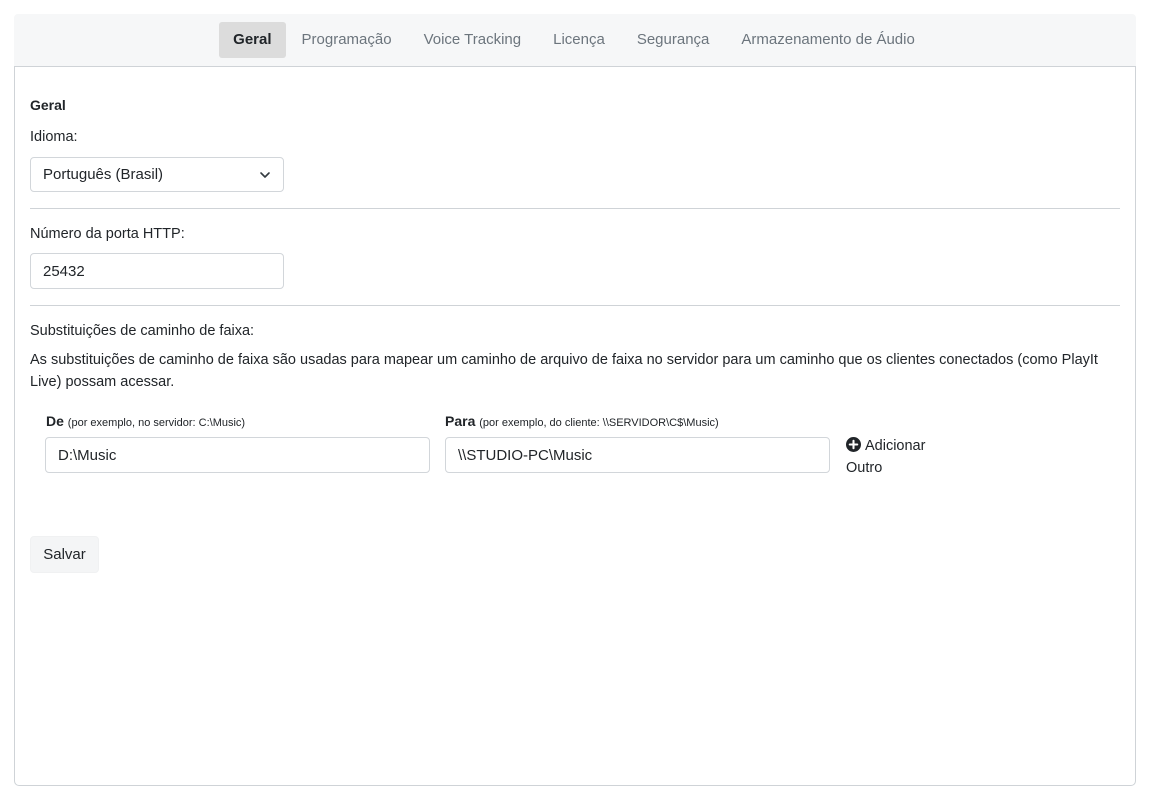 The width and height of the screenshot is (1150, 800). I want to click on to-path-input, so click(637, 455).